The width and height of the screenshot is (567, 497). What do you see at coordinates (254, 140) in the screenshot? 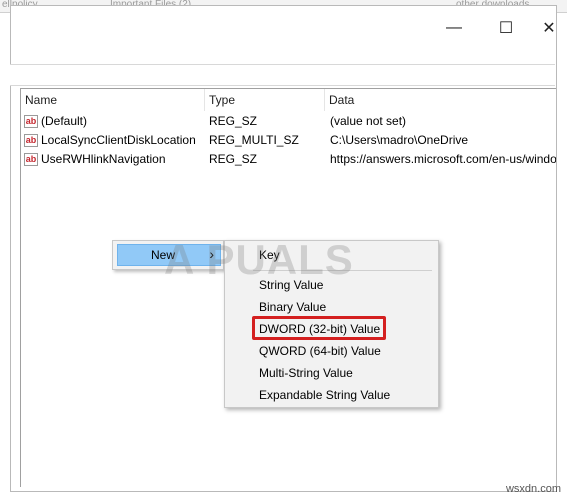
I see `value-type: REG_MULTI_SZ` at bounding box center [254, 140].